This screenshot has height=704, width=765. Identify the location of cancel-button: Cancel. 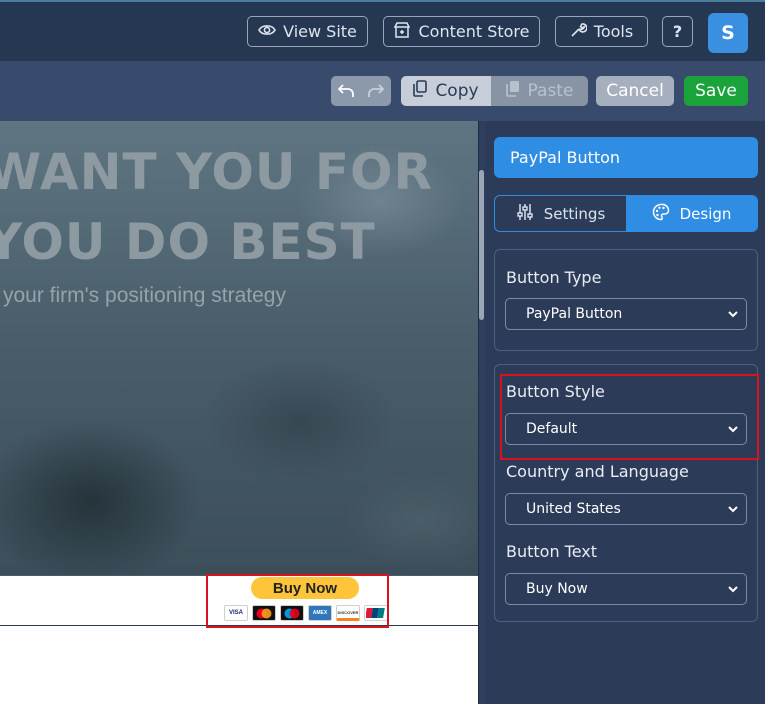
(635, 91).